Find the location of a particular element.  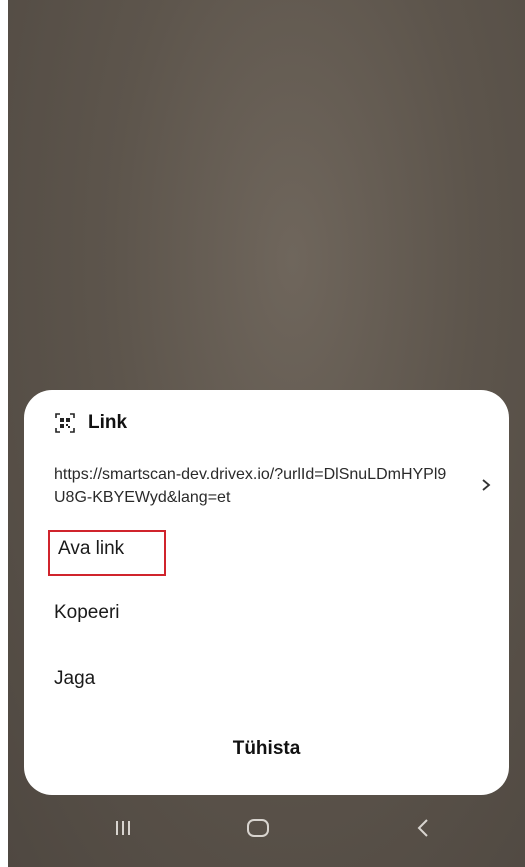

sheet-title: Link is located at coordinates (108, 422).